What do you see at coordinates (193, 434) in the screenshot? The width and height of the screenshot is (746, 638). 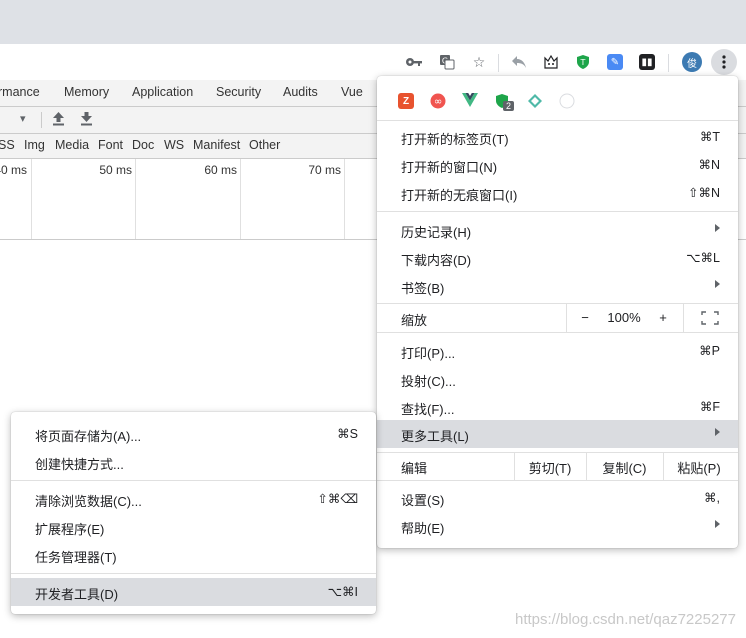 I see `menu-item-save-page: 将页面存储为(A)... ⌘S` at bounding box center [193, 434].